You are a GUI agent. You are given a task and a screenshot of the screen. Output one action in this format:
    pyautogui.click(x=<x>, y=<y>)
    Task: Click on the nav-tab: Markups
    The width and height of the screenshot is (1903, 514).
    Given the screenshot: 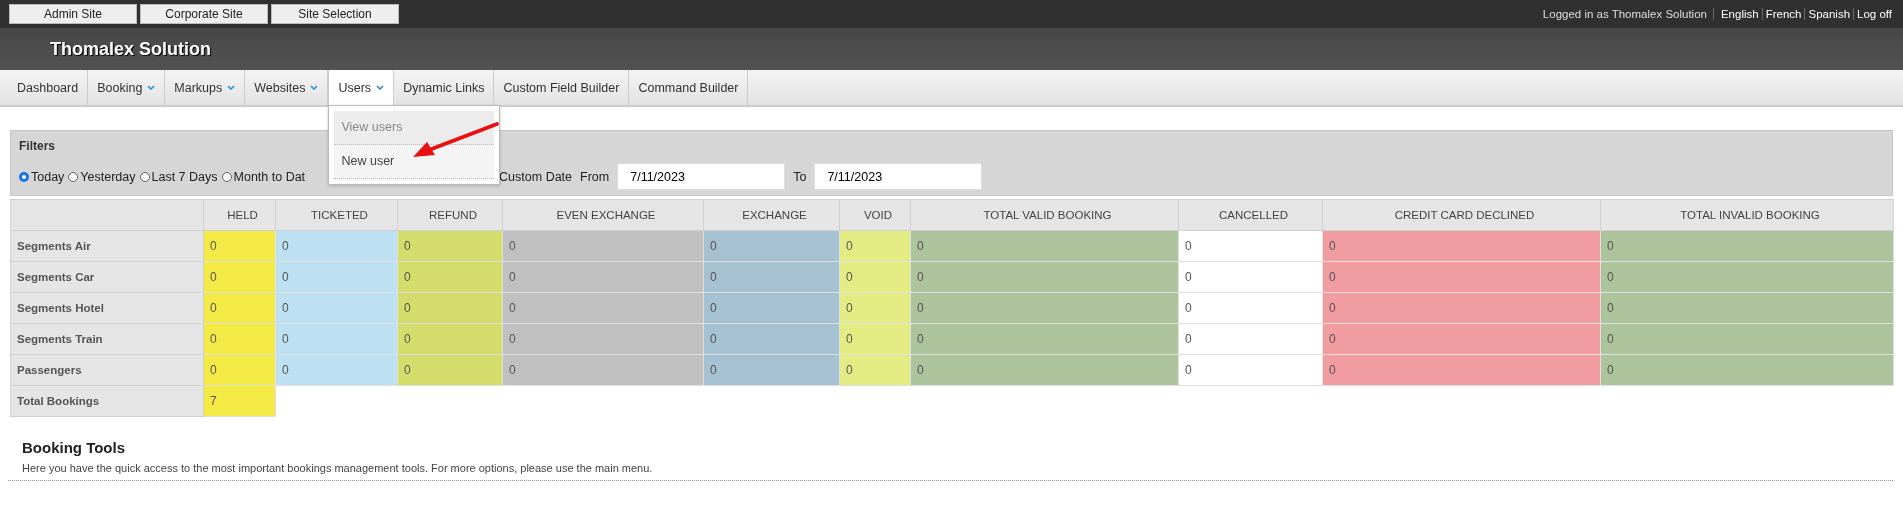 What is the action you would take?
    pyautogui.click(x=205, y=87)
    